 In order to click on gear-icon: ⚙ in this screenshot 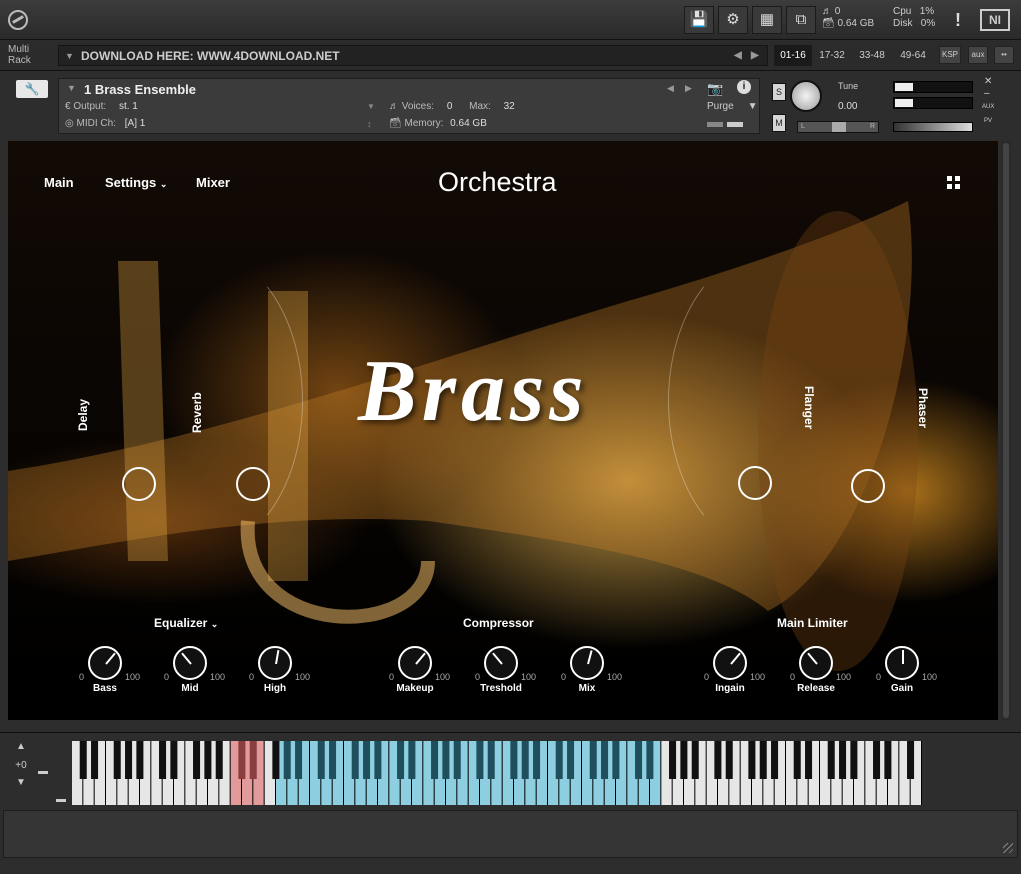, I will do `click(733, 20)`.